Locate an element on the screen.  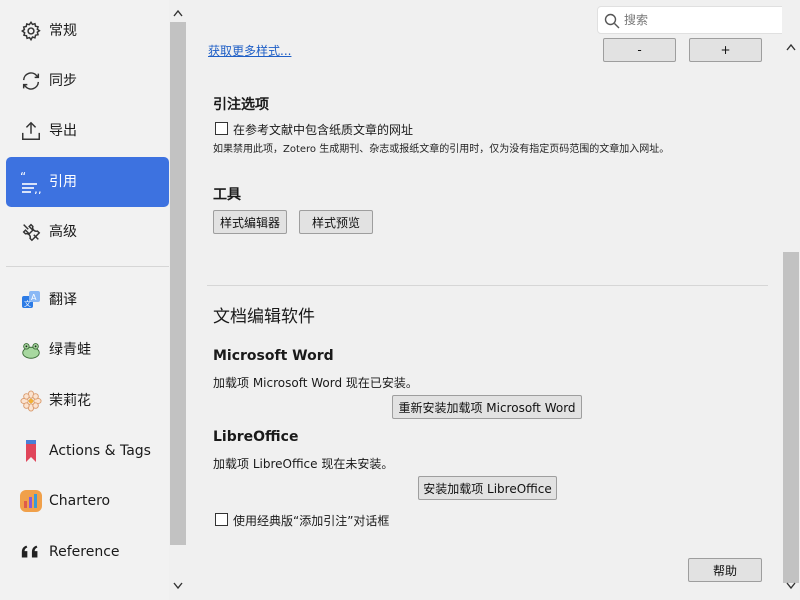
include-urls-label: 在参考文献中包含纸质文章的网址 is located at coordinates (323, 130).